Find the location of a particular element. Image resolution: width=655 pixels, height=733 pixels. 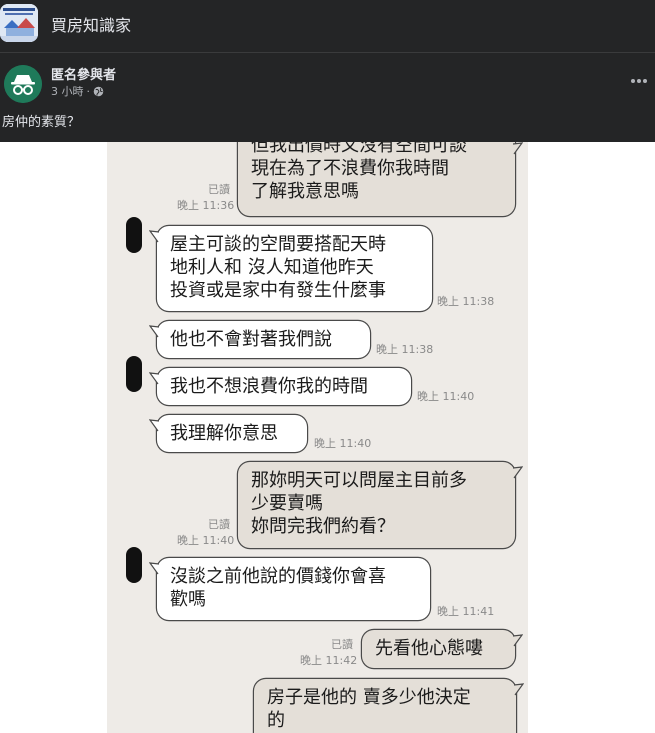

group-row: 買房知識家 is located at coordinates (327, 23).